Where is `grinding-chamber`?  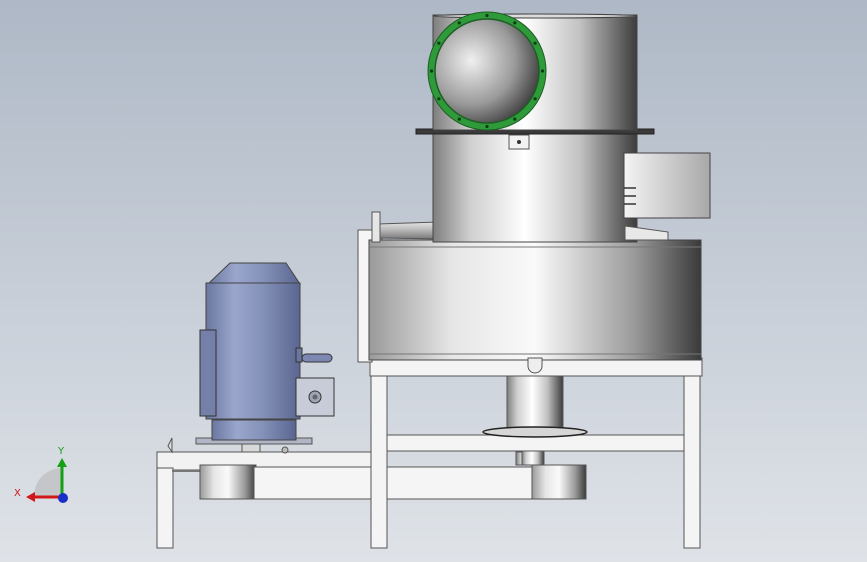
grinding-chamber is located at coordinates (535, 306).